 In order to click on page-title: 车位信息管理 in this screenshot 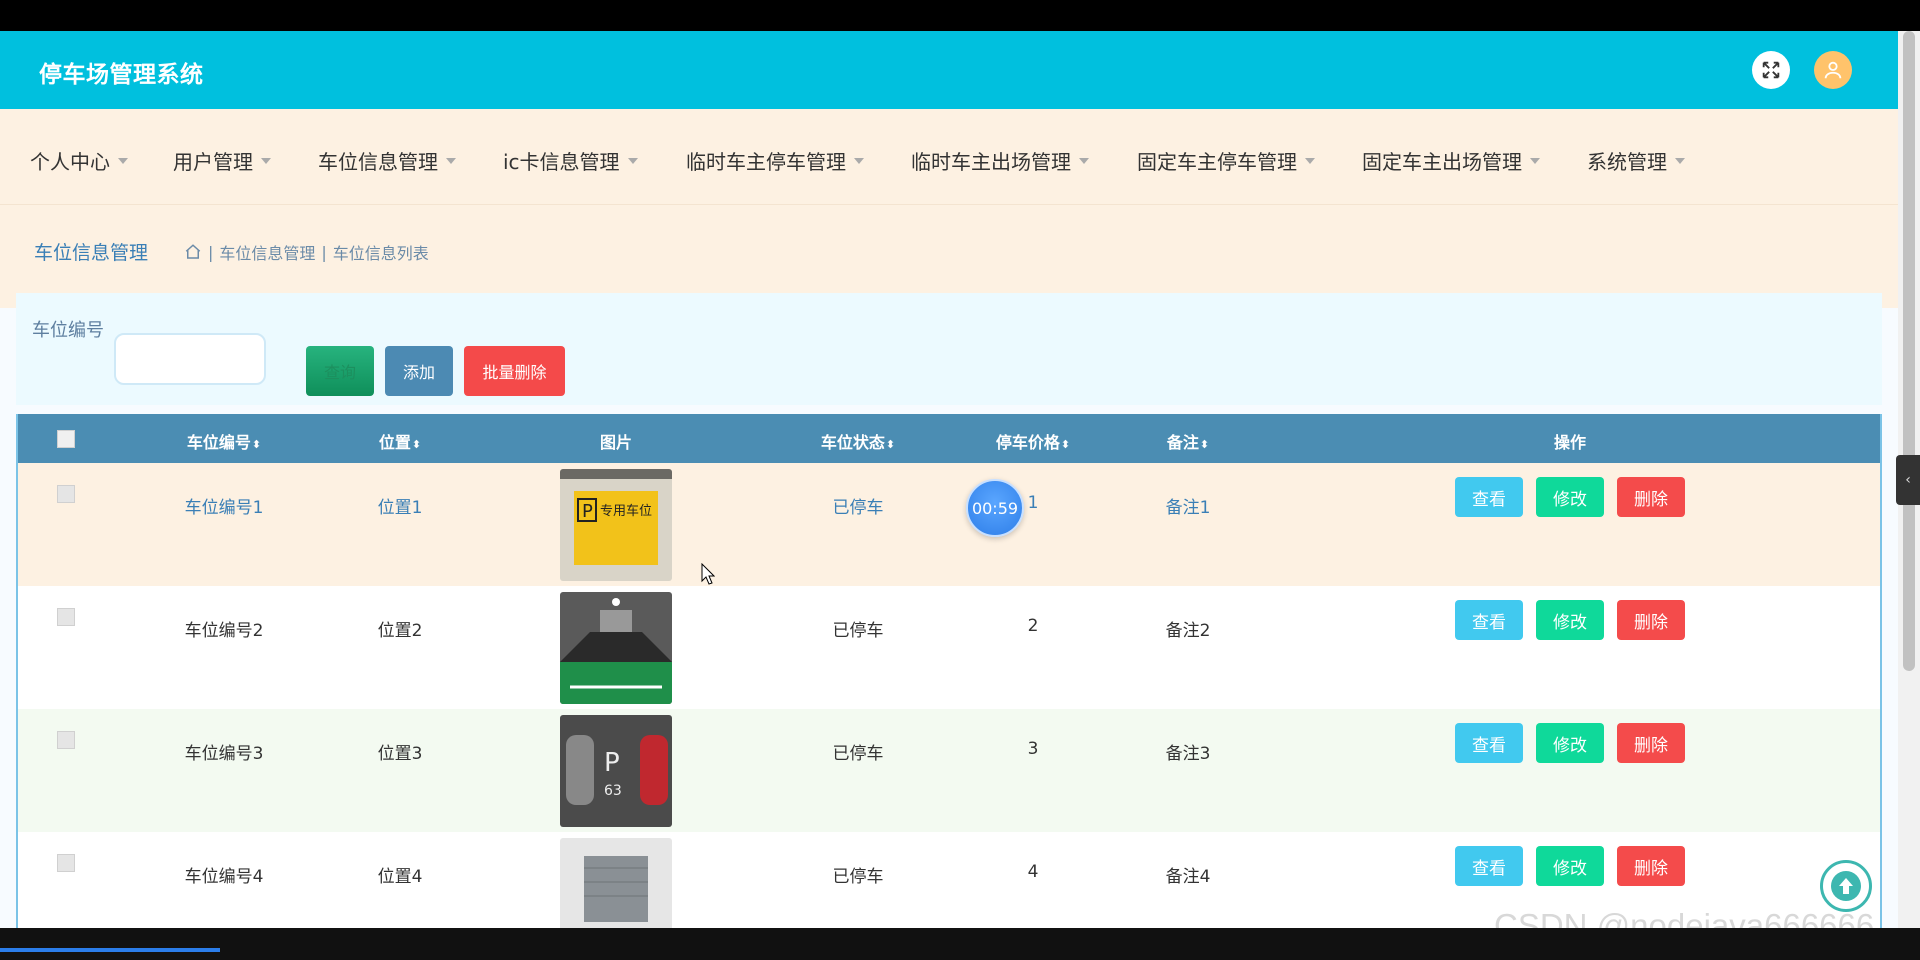, I will do `click(91, 253)`.